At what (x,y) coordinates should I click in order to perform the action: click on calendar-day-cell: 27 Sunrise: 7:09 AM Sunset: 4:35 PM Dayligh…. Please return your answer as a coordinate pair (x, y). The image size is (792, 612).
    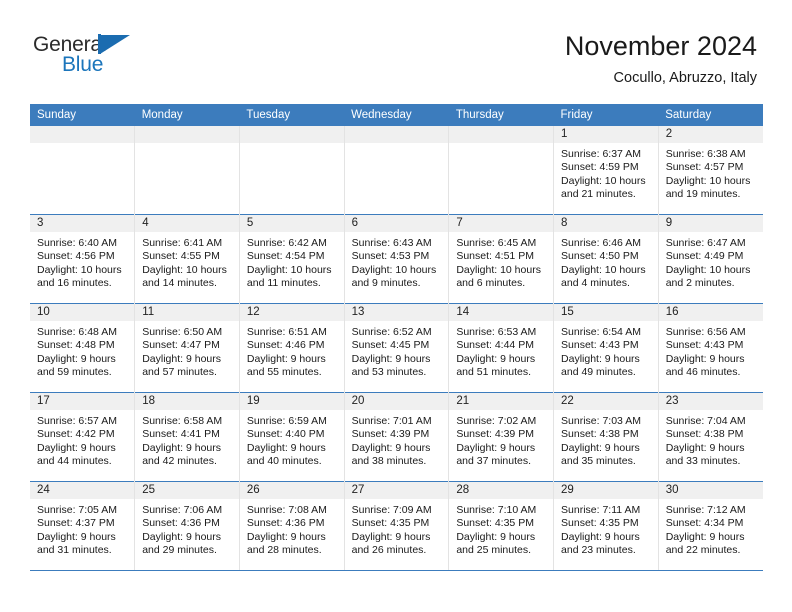
    Looking at the image, I should click on (397, 525).